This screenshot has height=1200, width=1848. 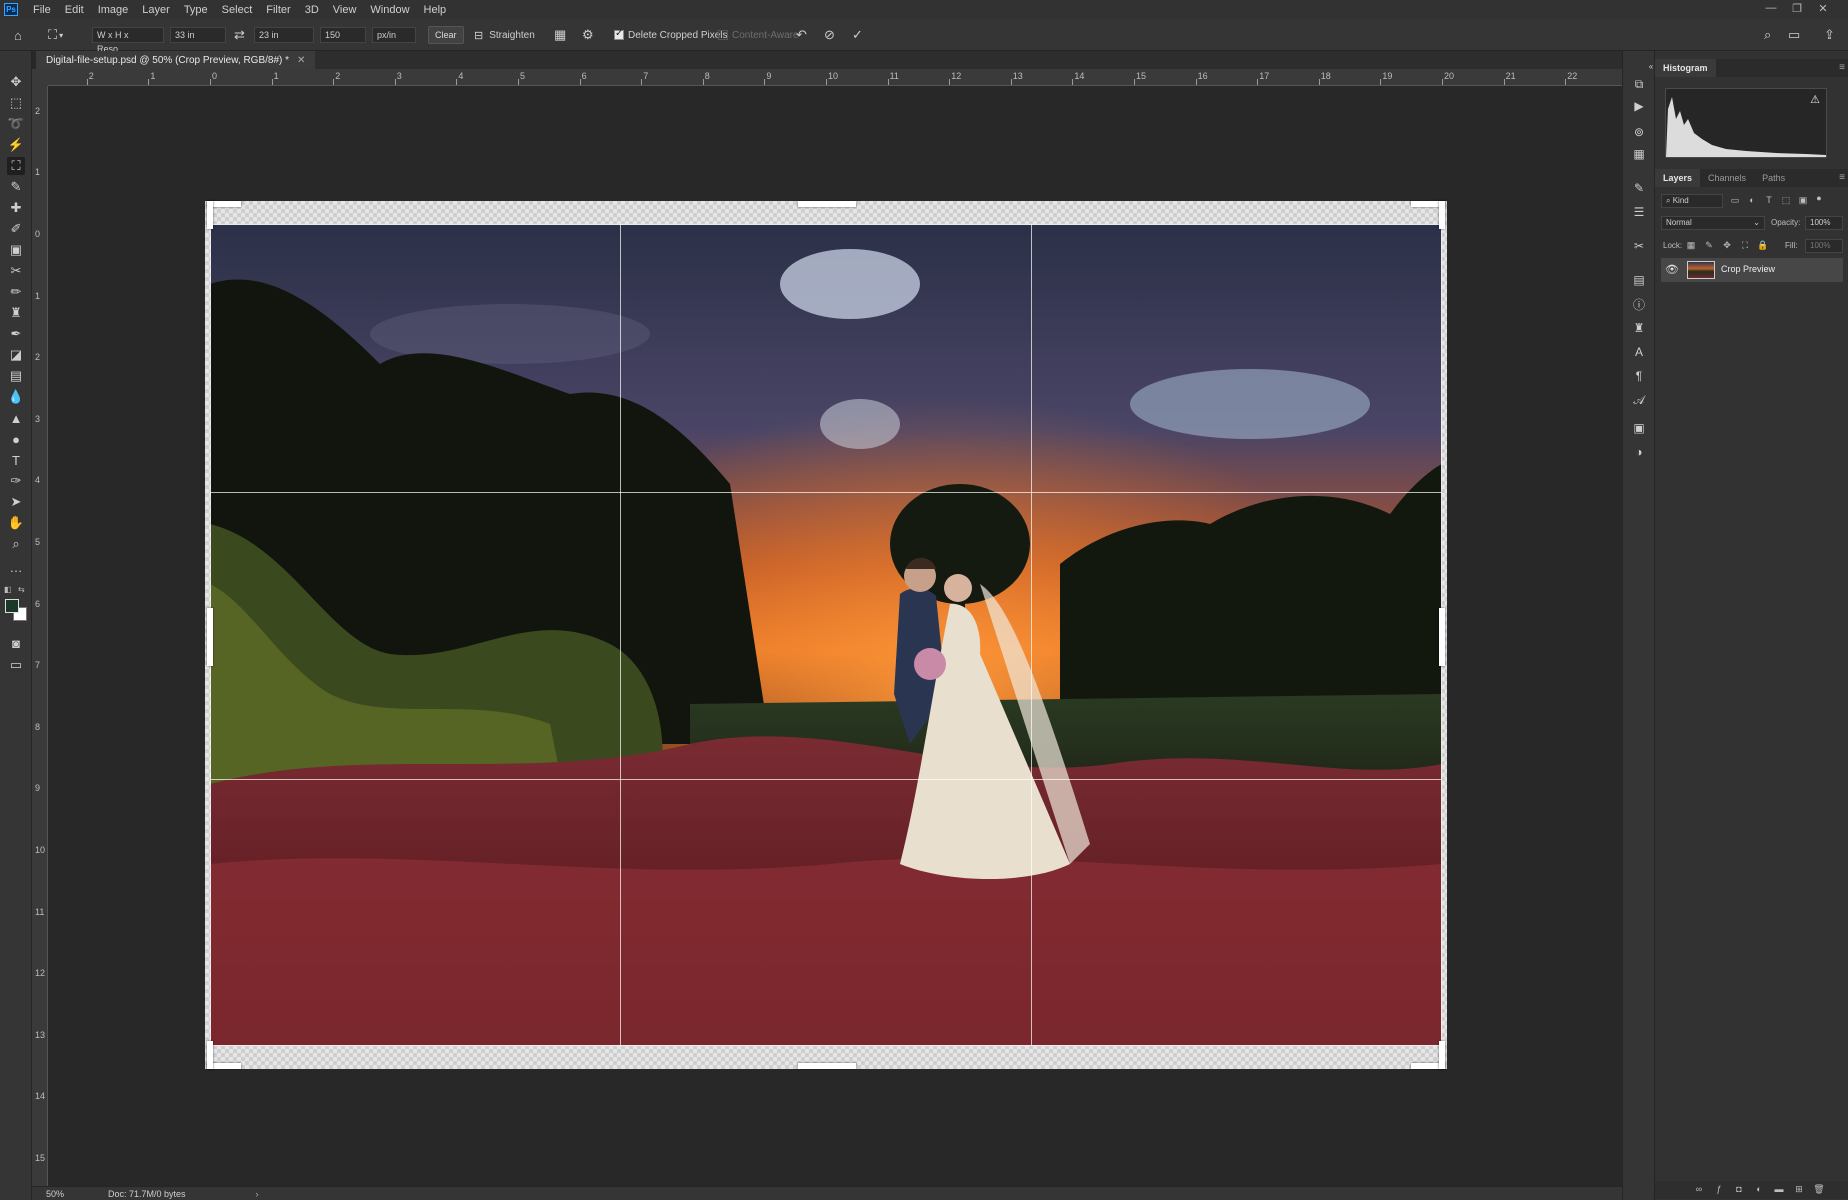 I want to click on reset-crop-icon: ↶, so click(x=801, y=35).